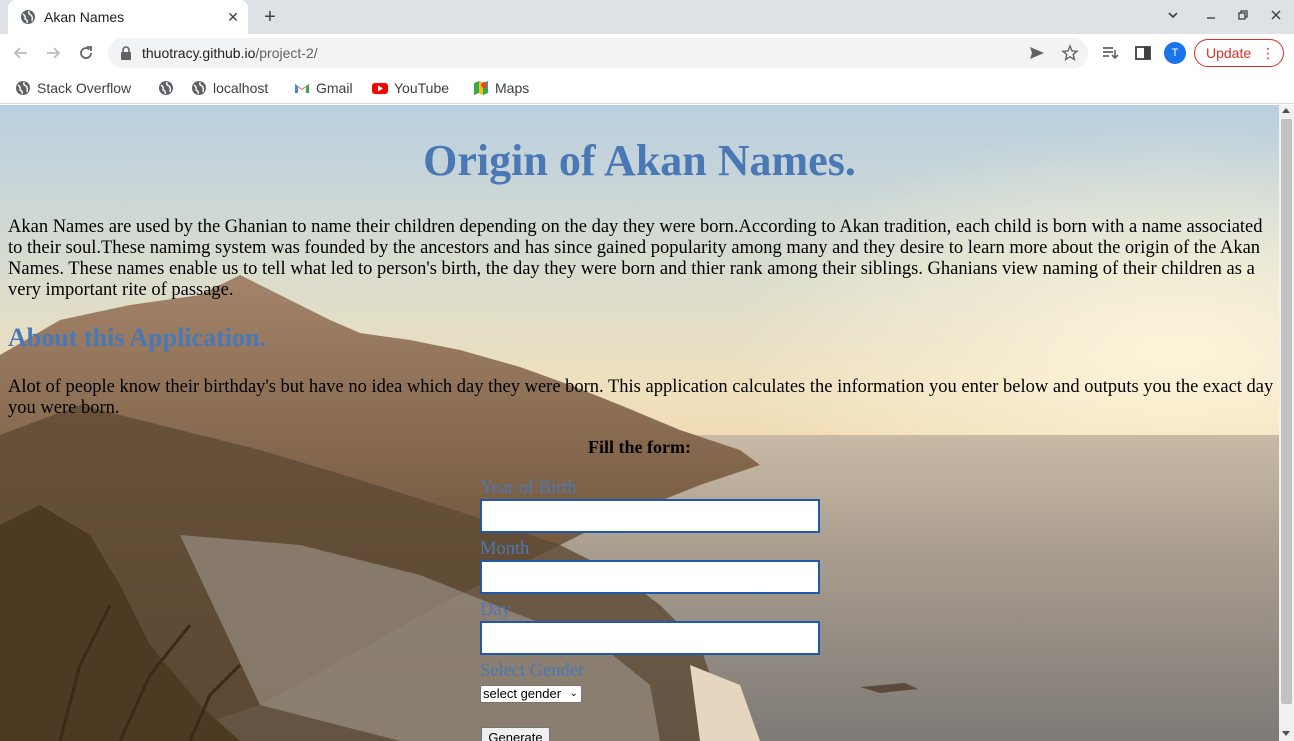 Image resolution: width=1294 pixels, height=741 pixels. I want to click on year-of-birth-input, so click(650, 516).